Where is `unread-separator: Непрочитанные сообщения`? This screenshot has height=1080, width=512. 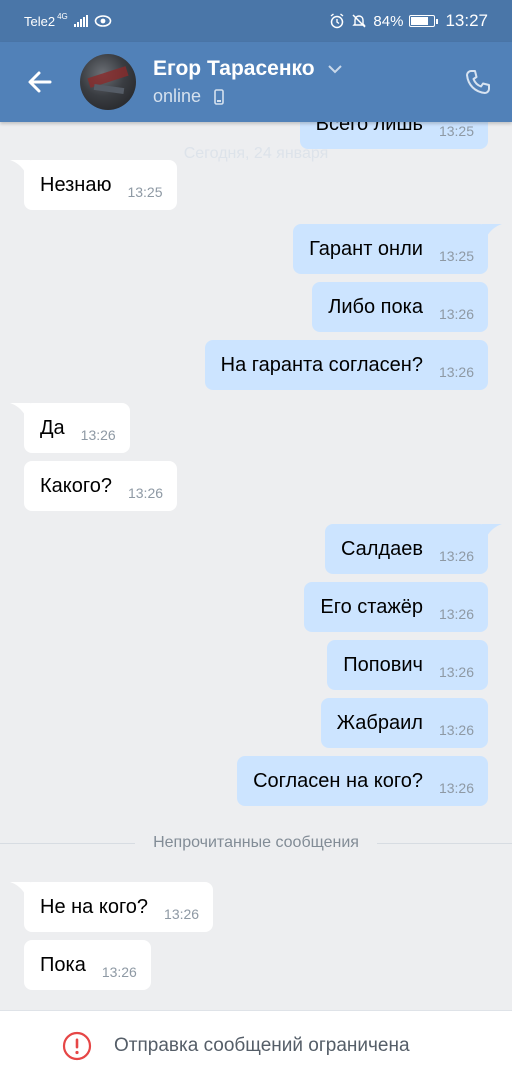
unread-separator: Непрочитанные сообщения is located at coordinates (256, 843).